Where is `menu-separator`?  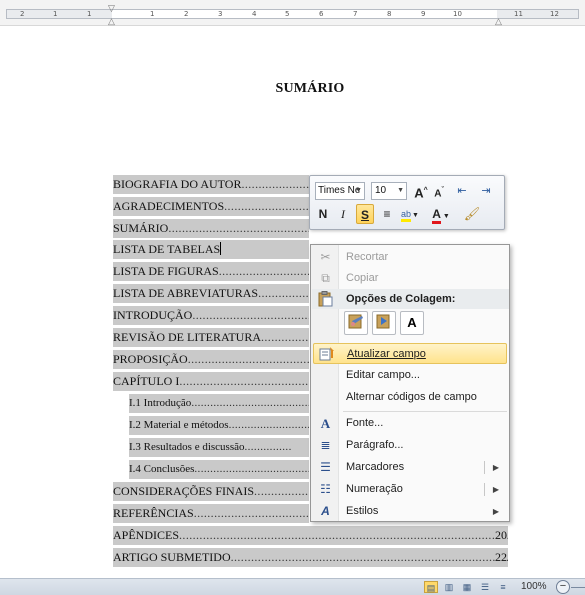
menu-separator is located at coordinates (425, 411).